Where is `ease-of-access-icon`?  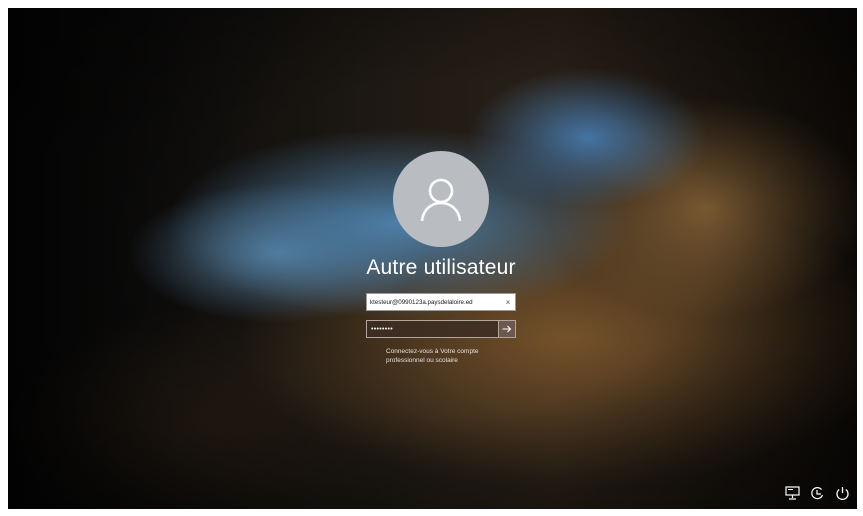
ease-of-access-icon is located at coordinates (816, 492).